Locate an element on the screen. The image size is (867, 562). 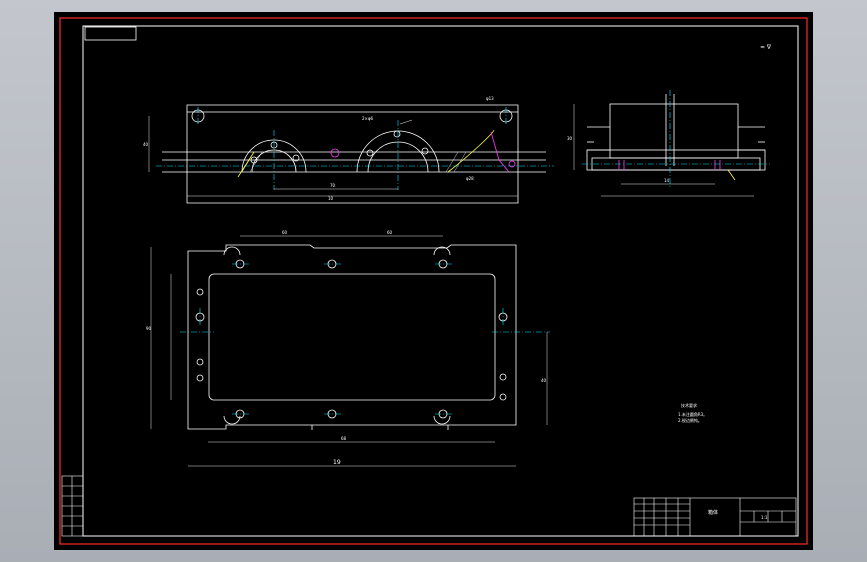
tech-line-1: 1.未注圆角R3。 is located at coordinates (692, 414).